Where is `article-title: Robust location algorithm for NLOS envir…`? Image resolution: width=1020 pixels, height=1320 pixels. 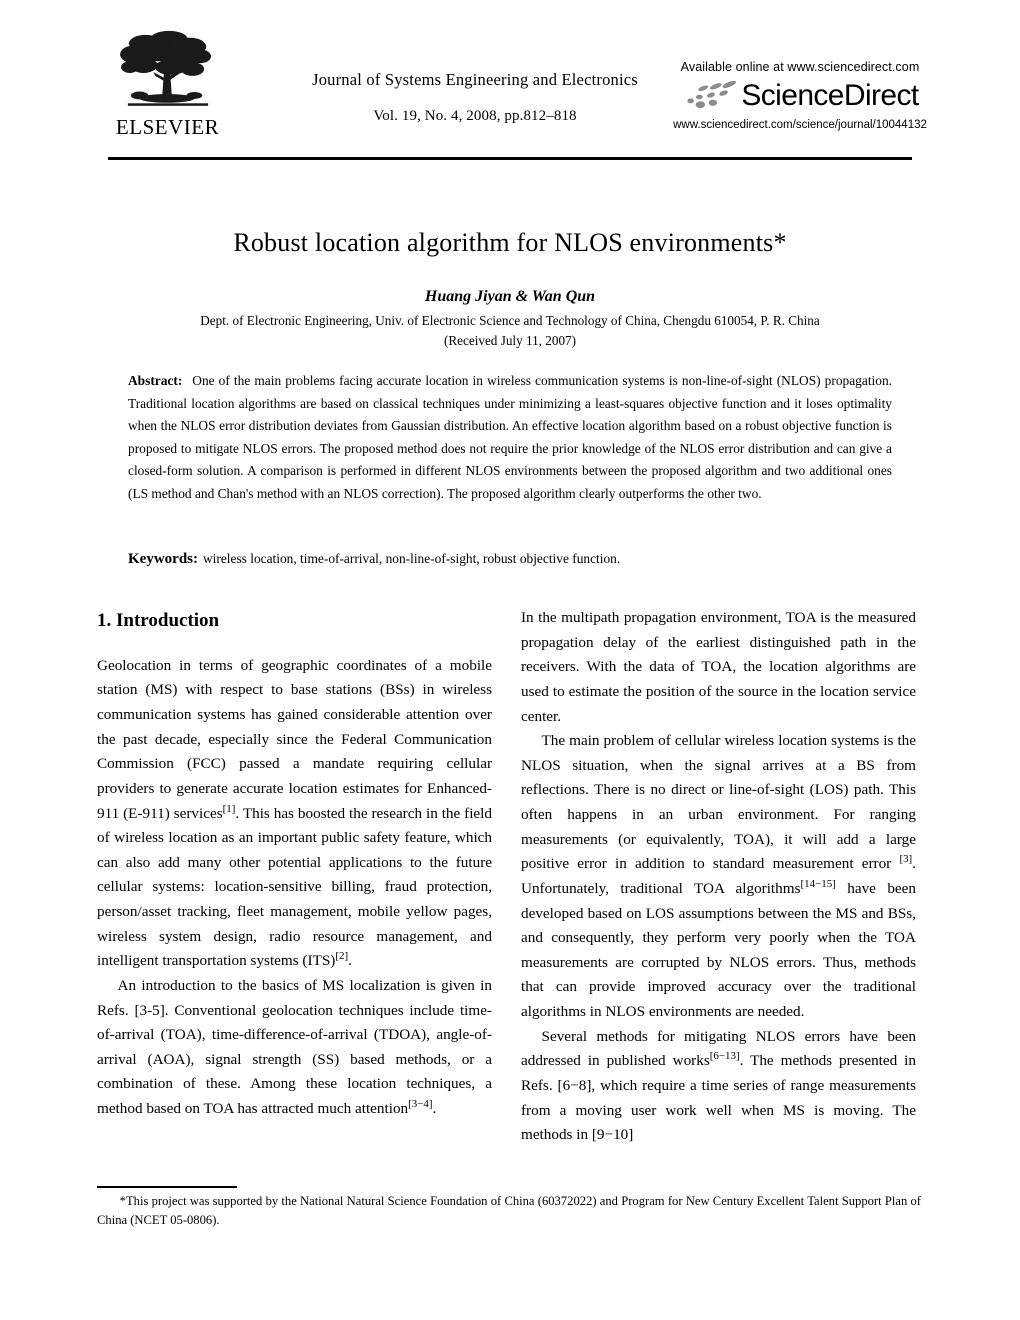
article-title: Robust location algorithm for NLOS envir… is located at coordinates (510, 242).